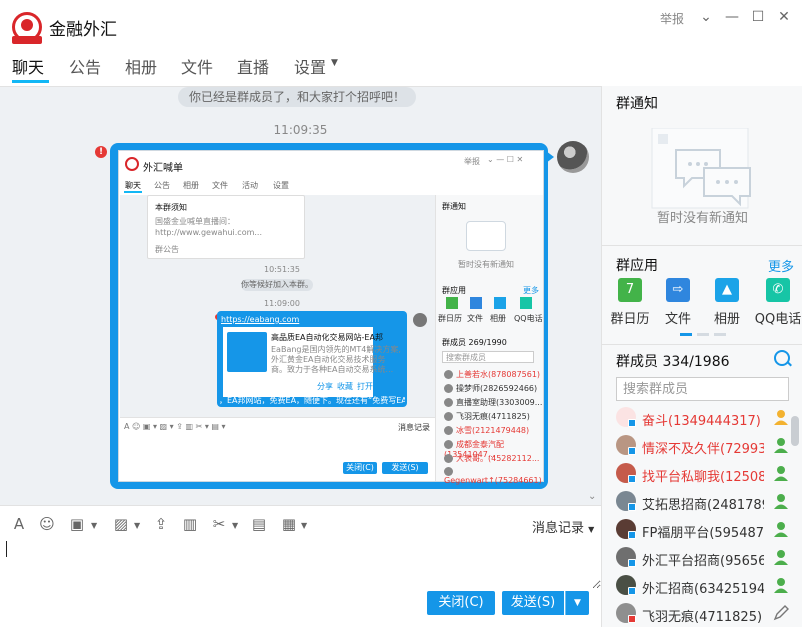  What do you see at coordinates (162, 185) in the screenshot?
I see `image-tab: 公告` at bounding box center [162, 185].